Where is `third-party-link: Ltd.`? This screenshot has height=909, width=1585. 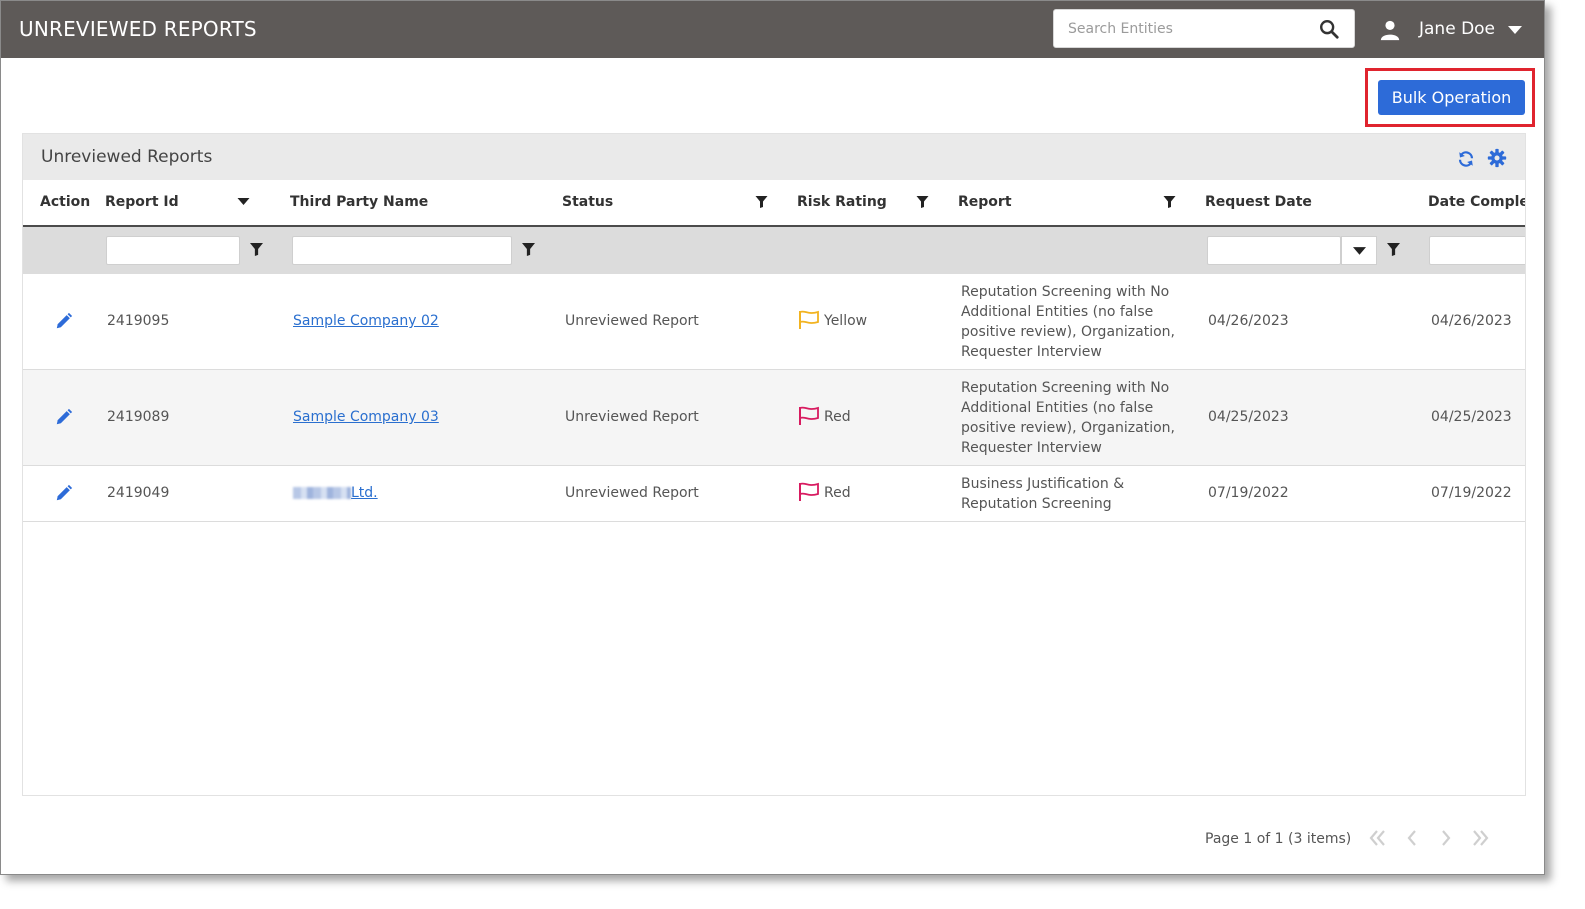 third-party-link: Ltd. is located at coordinates (335, 493).